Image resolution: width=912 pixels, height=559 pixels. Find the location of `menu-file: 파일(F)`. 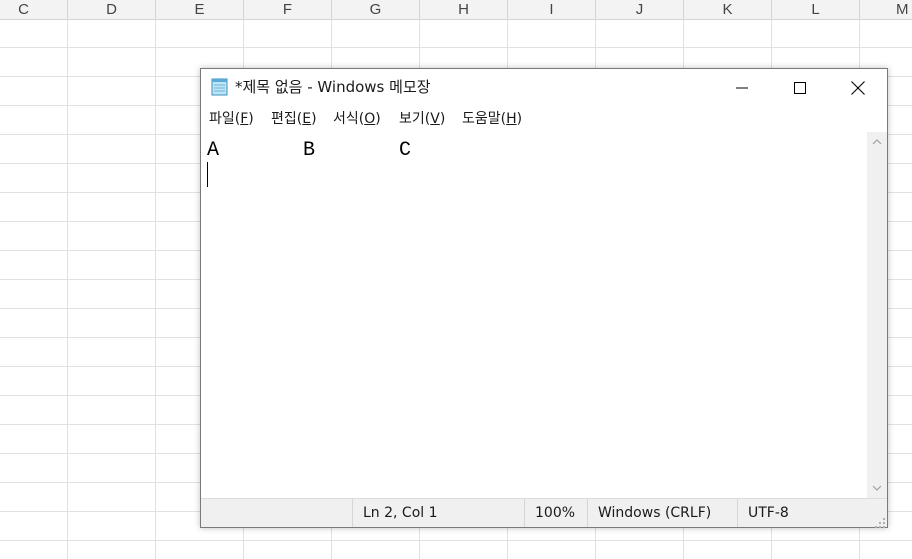

menu-file: 파일(F) is located at coordinates (231, 119).